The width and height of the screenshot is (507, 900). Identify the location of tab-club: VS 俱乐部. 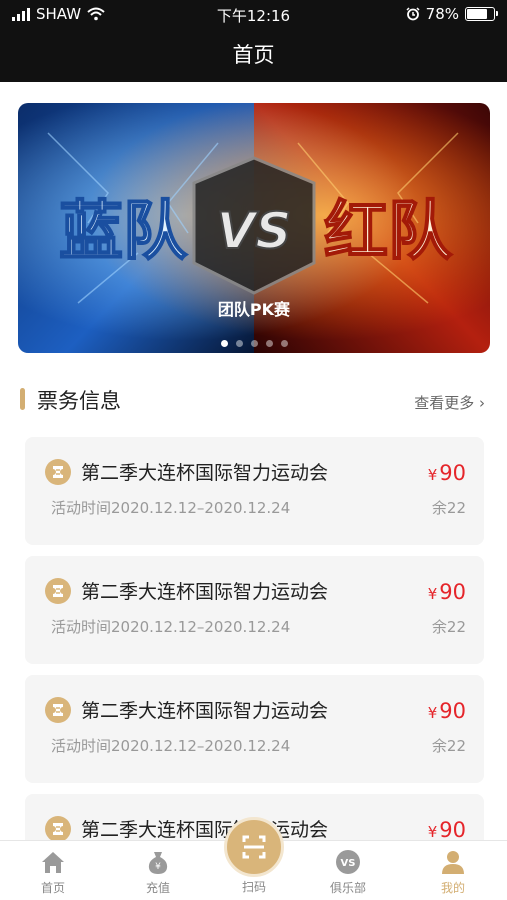
(348, 870).